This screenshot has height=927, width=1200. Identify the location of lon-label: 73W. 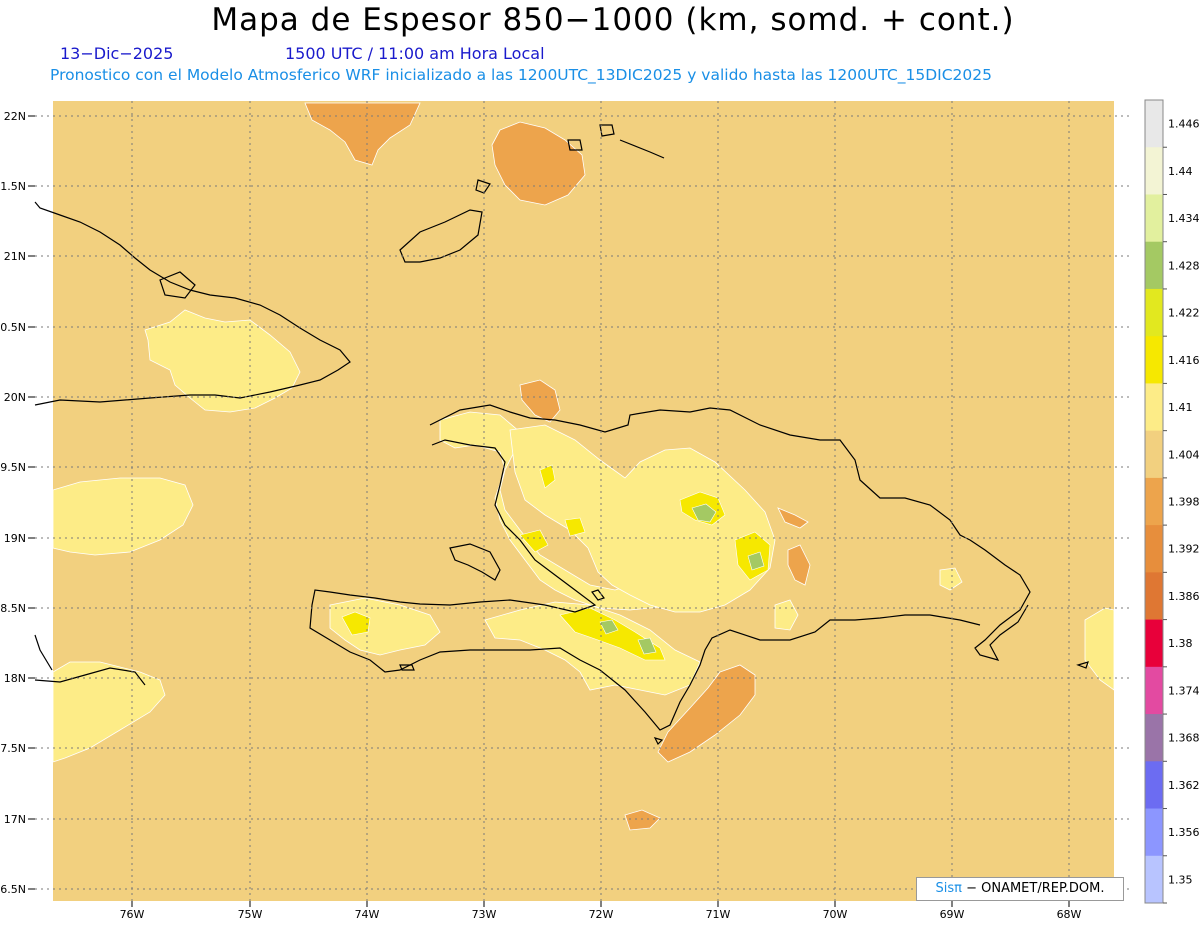
(484, 914).